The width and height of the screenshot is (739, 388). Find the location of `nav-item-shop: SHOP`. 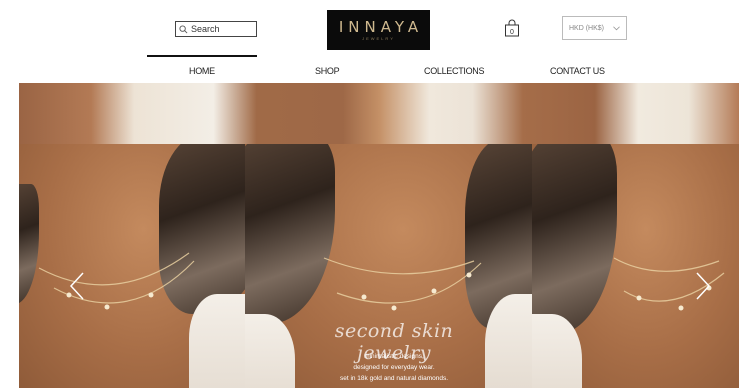

nav-item-shop: SHOP is located at coordinates (327, 71).